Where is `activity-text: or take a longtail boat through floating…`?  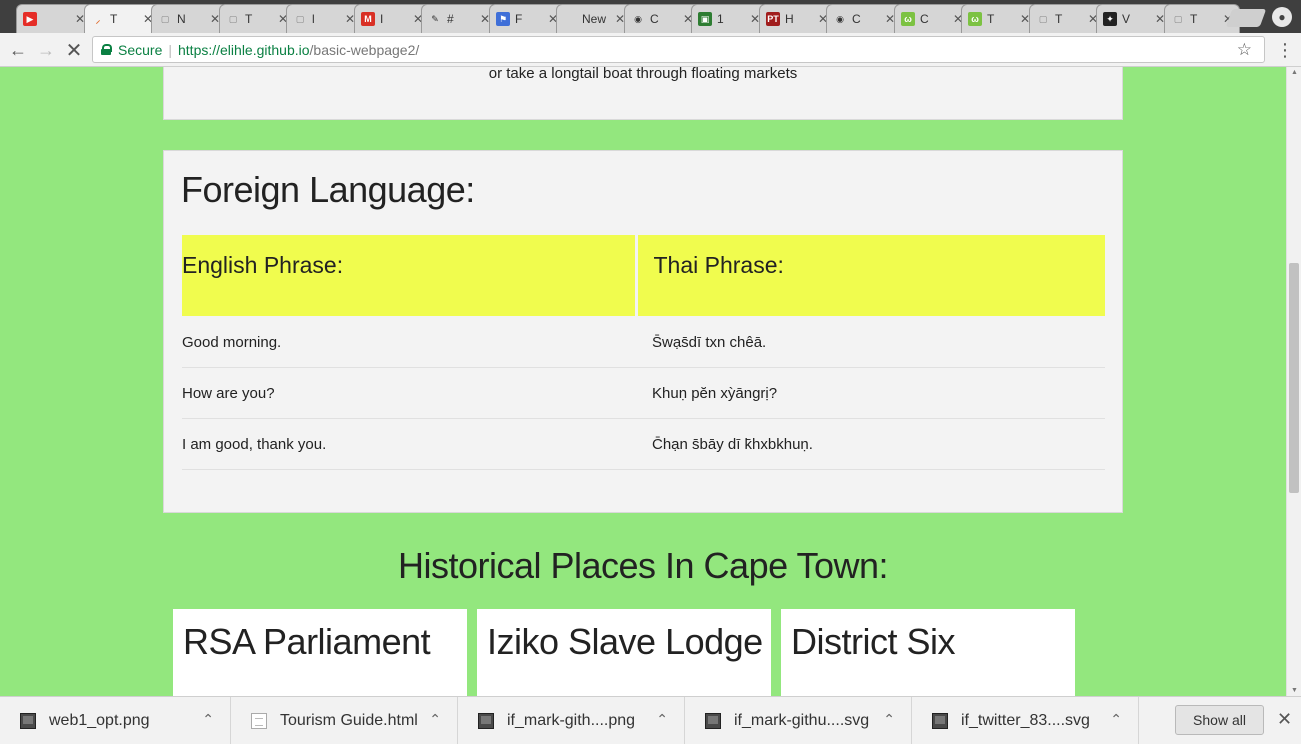
activity-text: or take a longtail boat through floating… is located at coordinates (643, 74).